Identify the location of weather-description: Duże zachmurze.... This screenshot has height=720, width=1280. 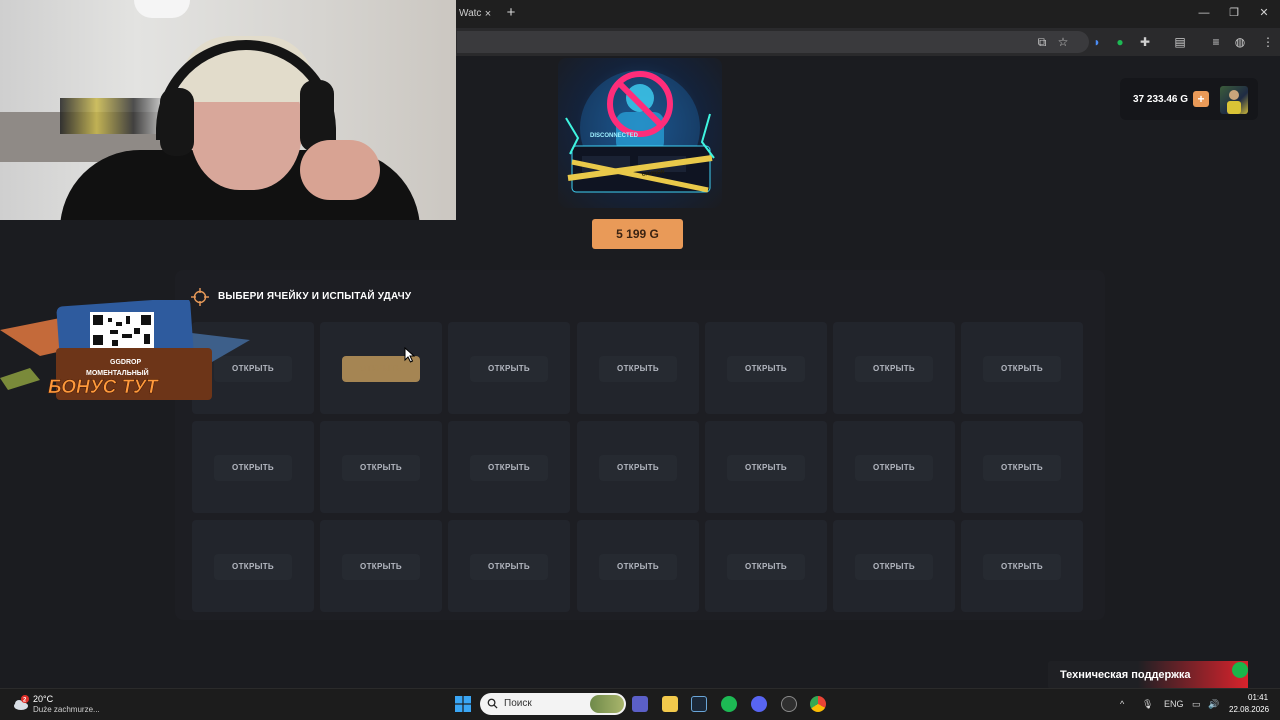
(66, 709).